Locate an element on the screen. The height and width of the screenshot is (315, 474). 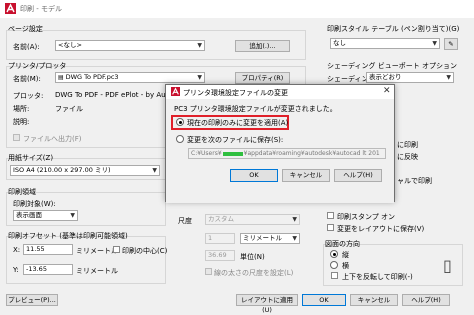
apply-current-only-label: 現在の印刷のみに変更を適用(A) is located at coordinates (238, 123).